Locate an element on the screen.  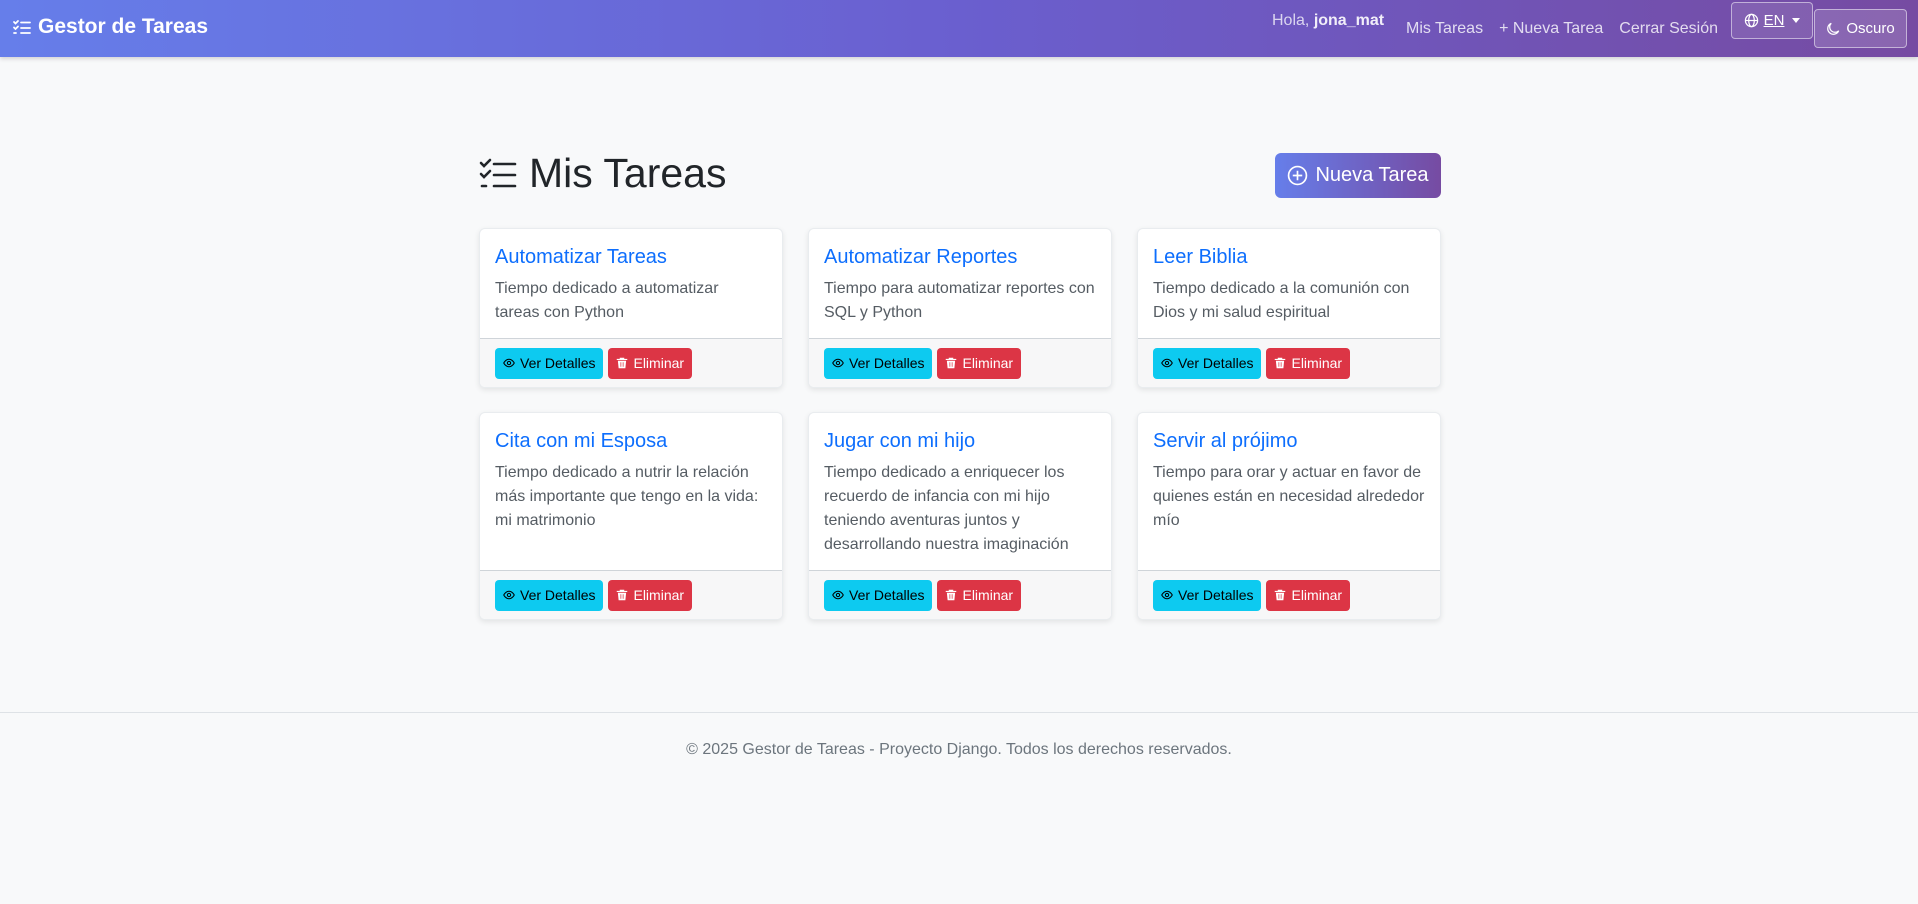
task-title: Automatizar Reportes is located at coordinates (960, 257).